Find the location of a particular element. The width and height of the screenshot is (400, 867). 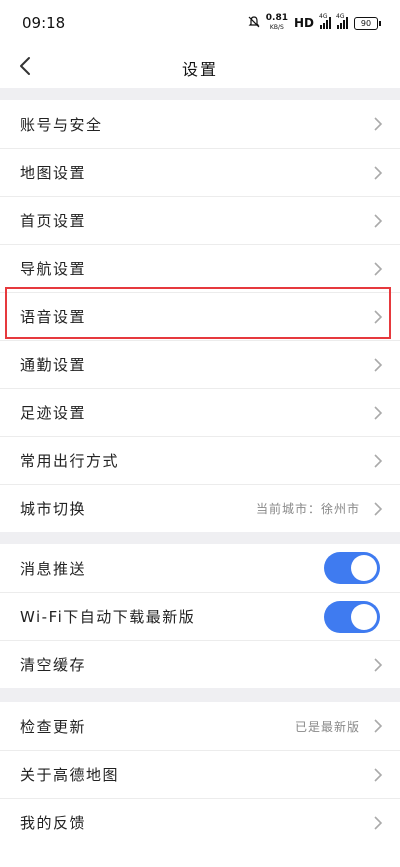

feedback-label: 我的反馈 is located at coordinates (53, 823).